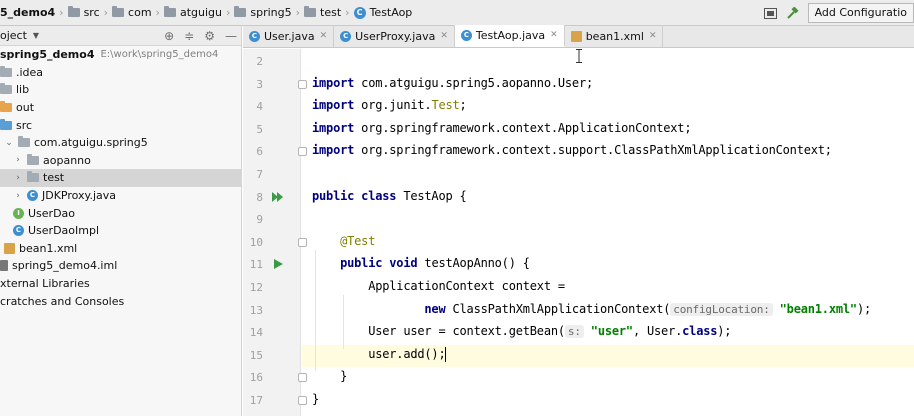 The width and height of the screenshot is (914, 416). I want to click on tree-item: src, so click(120, 125).